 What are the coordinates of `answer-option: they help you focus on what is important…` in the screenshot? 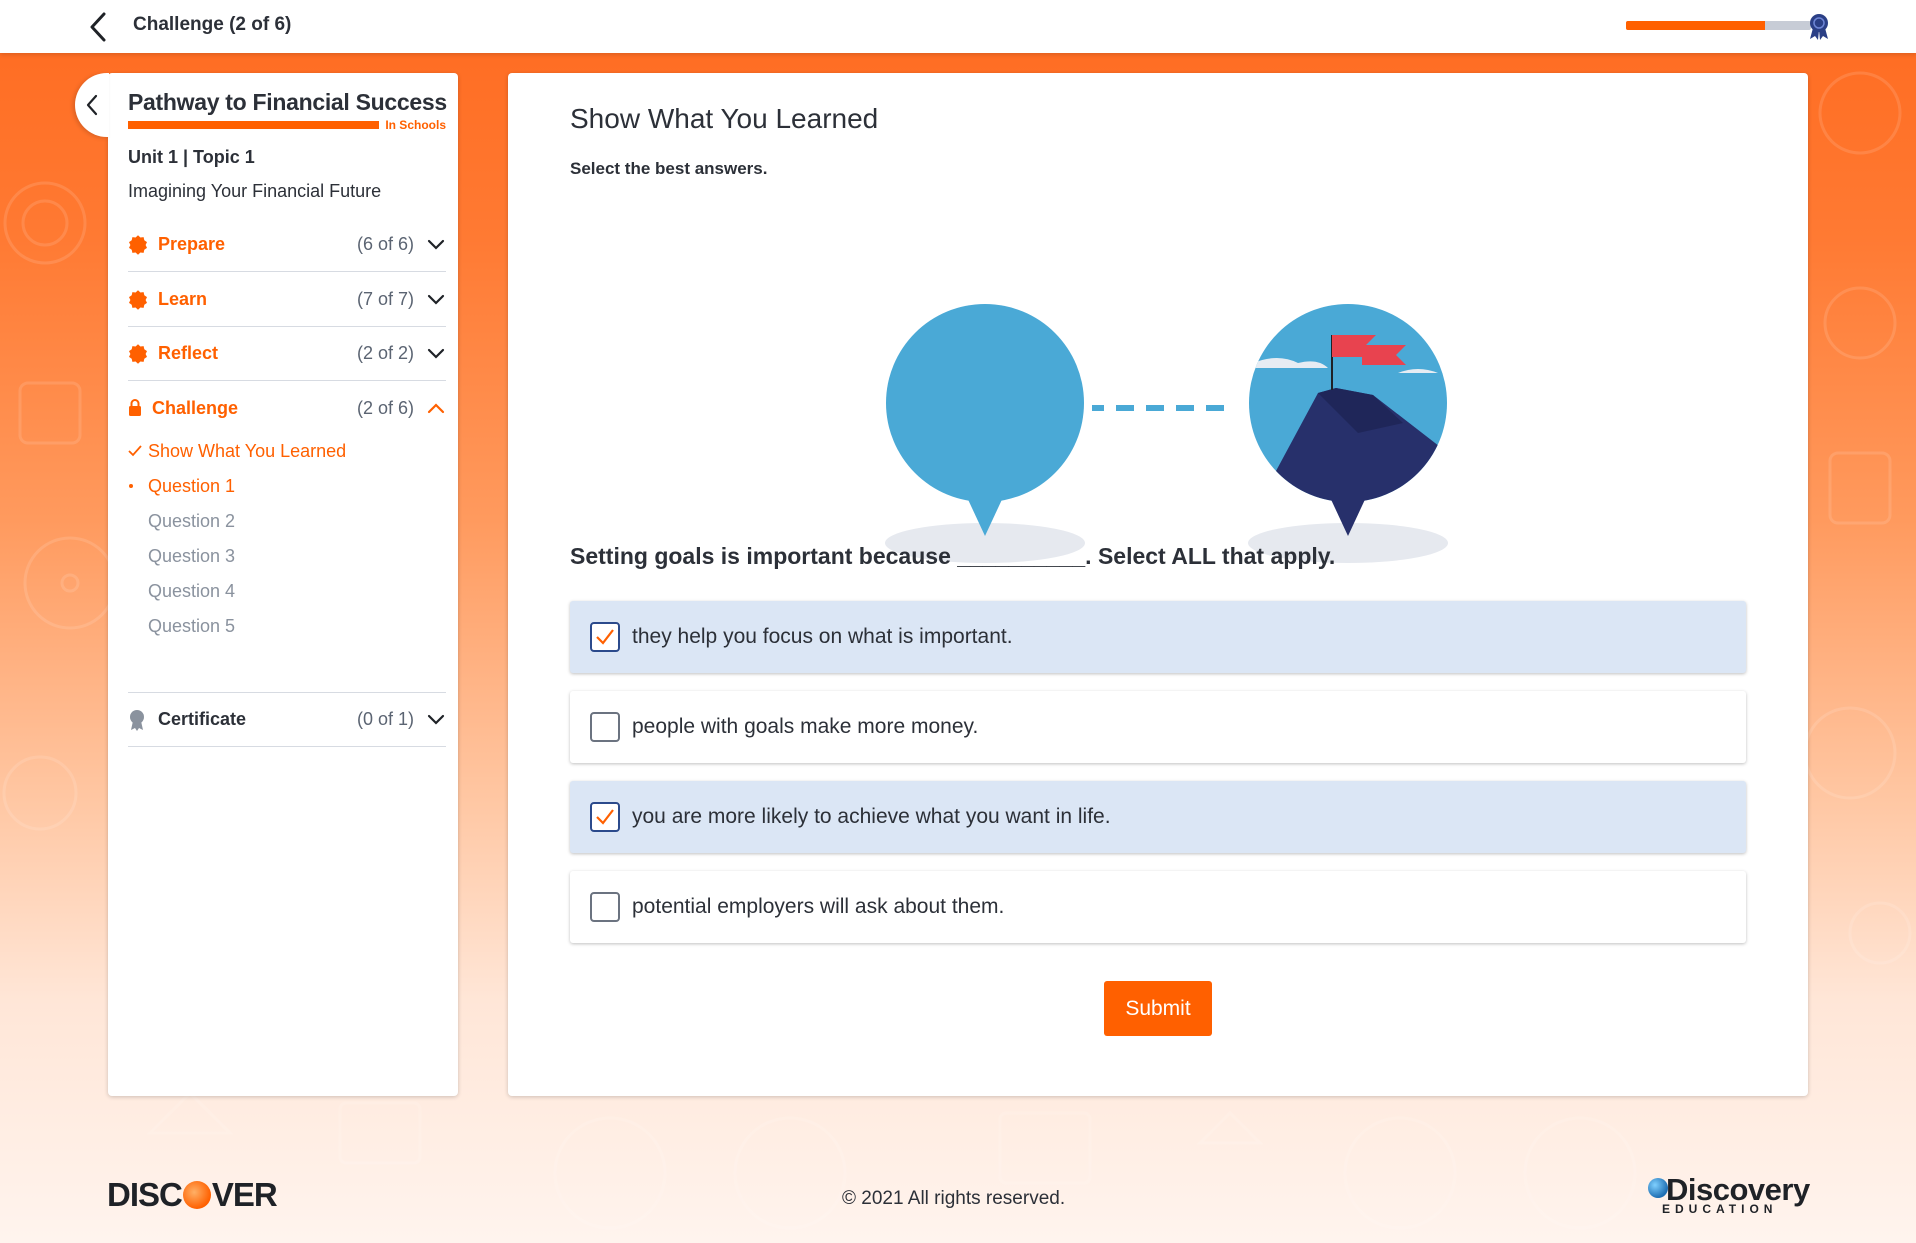 It's located at (1158, 637).